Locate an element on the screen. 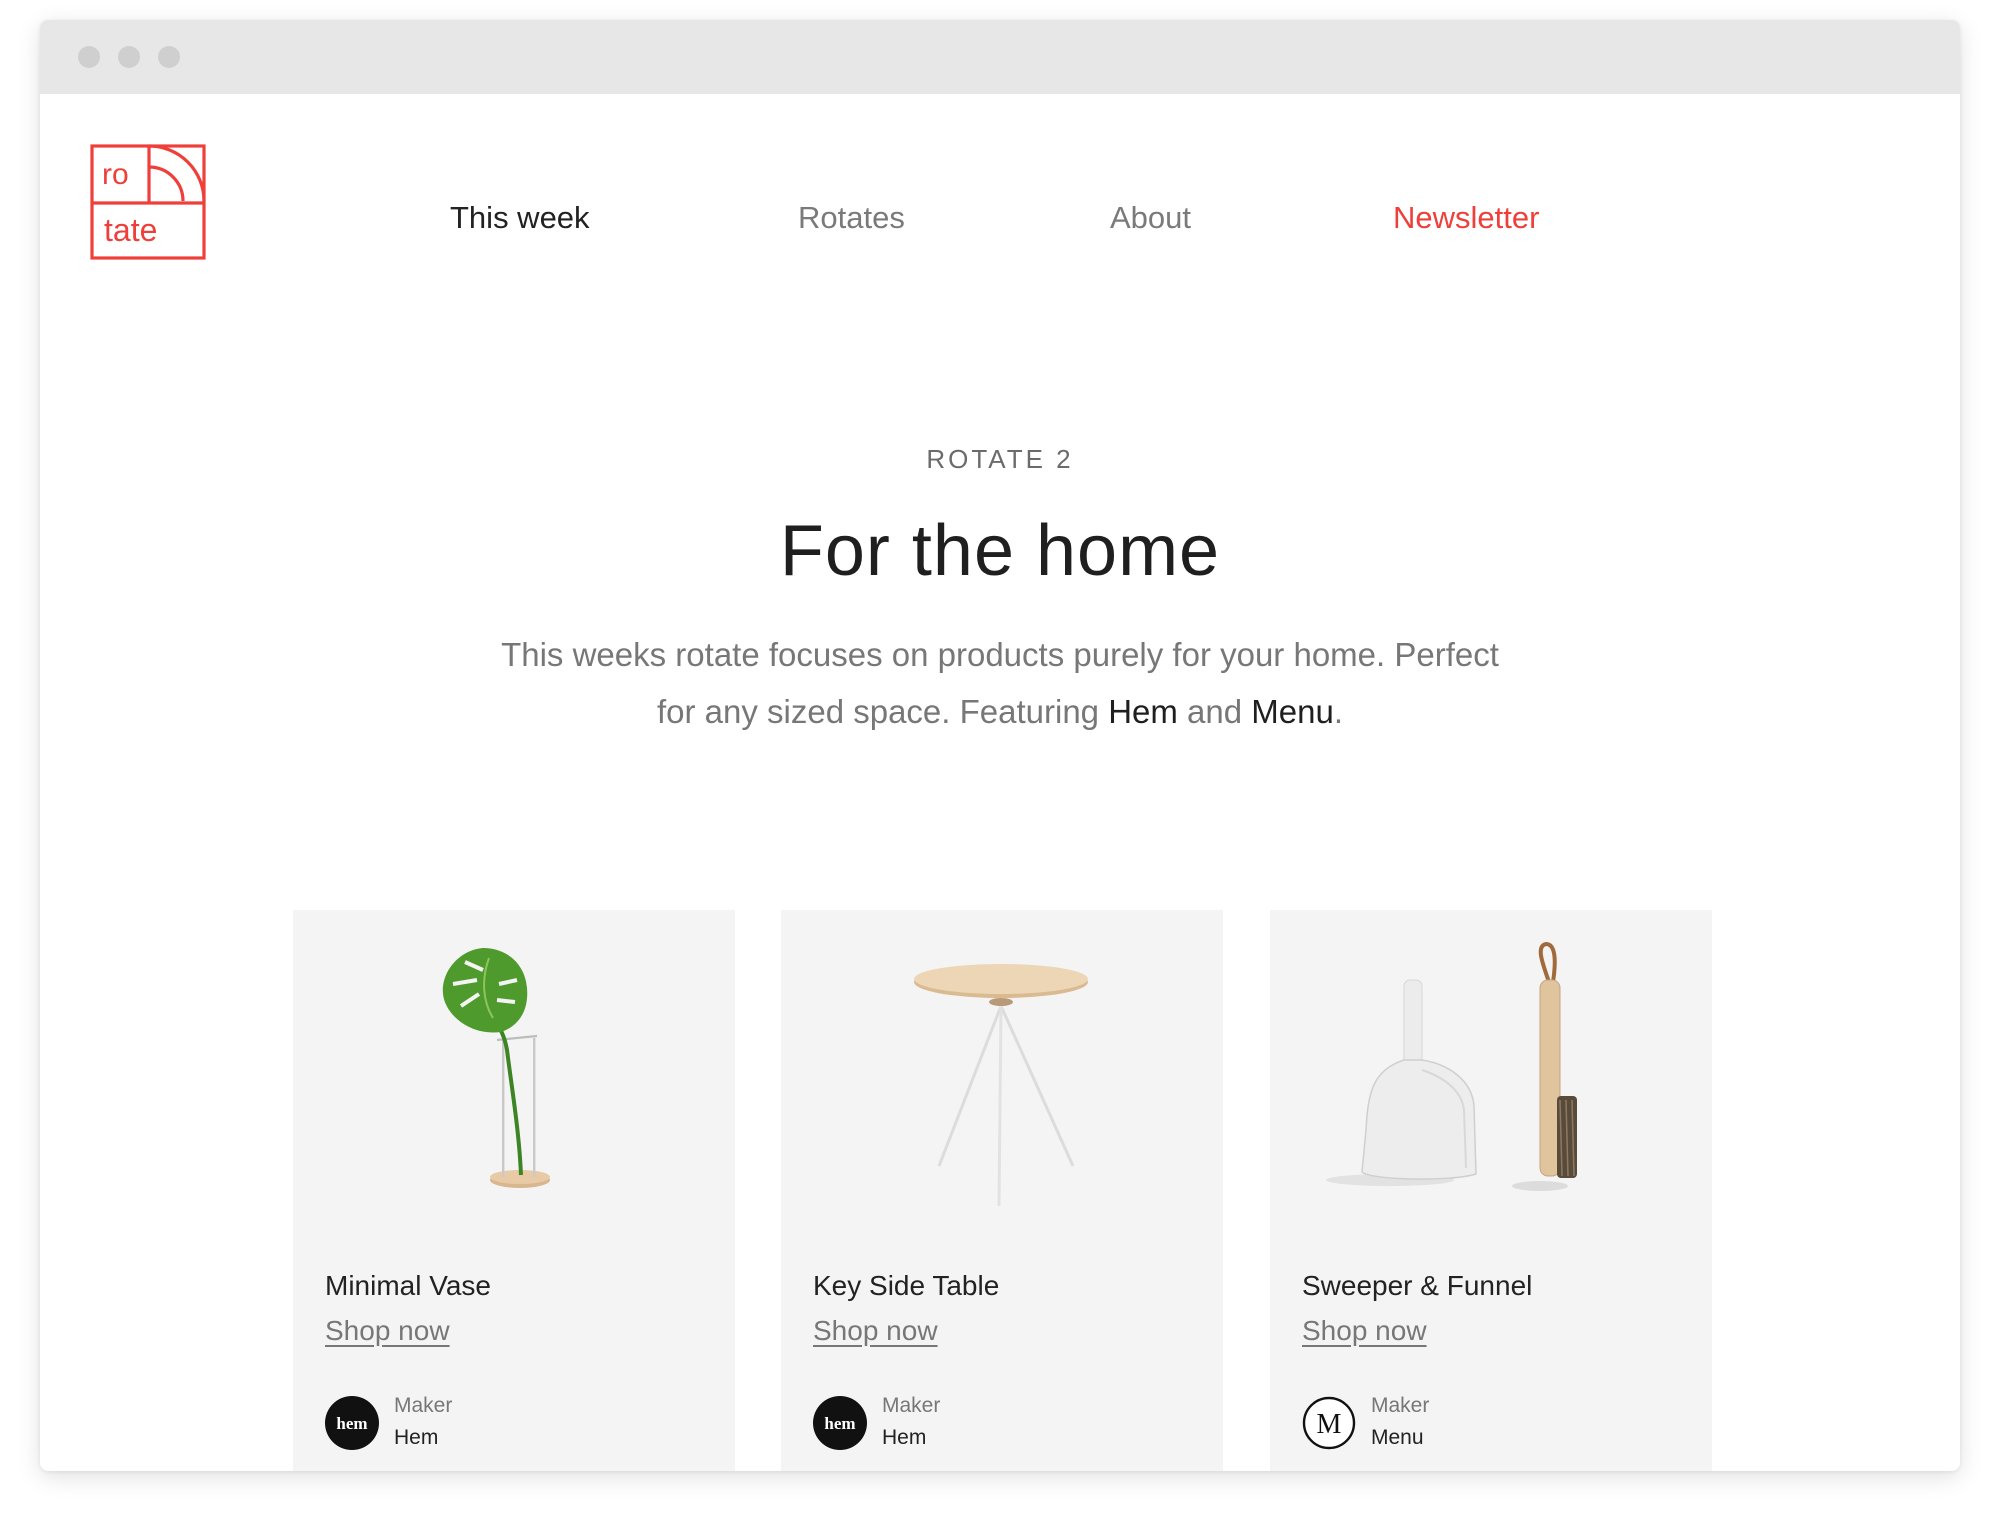 Image resolution: width=2000 pixels, height=1532 pixels. product-card: Key Side Table Shop now hem Maker Hem is located at coordinates (1002, 1190).